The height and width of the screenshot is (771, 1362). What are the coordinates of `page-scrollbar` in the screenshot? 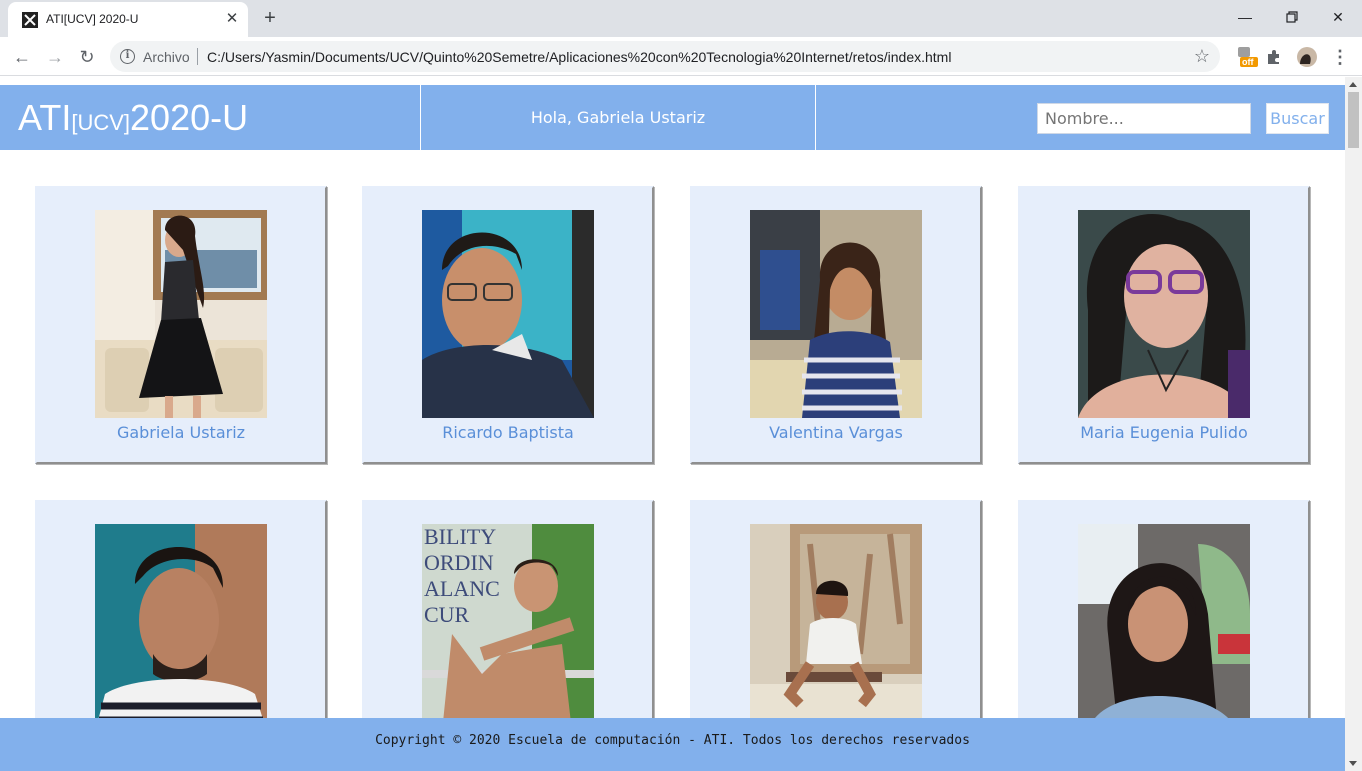 It's located at (1353, 424).